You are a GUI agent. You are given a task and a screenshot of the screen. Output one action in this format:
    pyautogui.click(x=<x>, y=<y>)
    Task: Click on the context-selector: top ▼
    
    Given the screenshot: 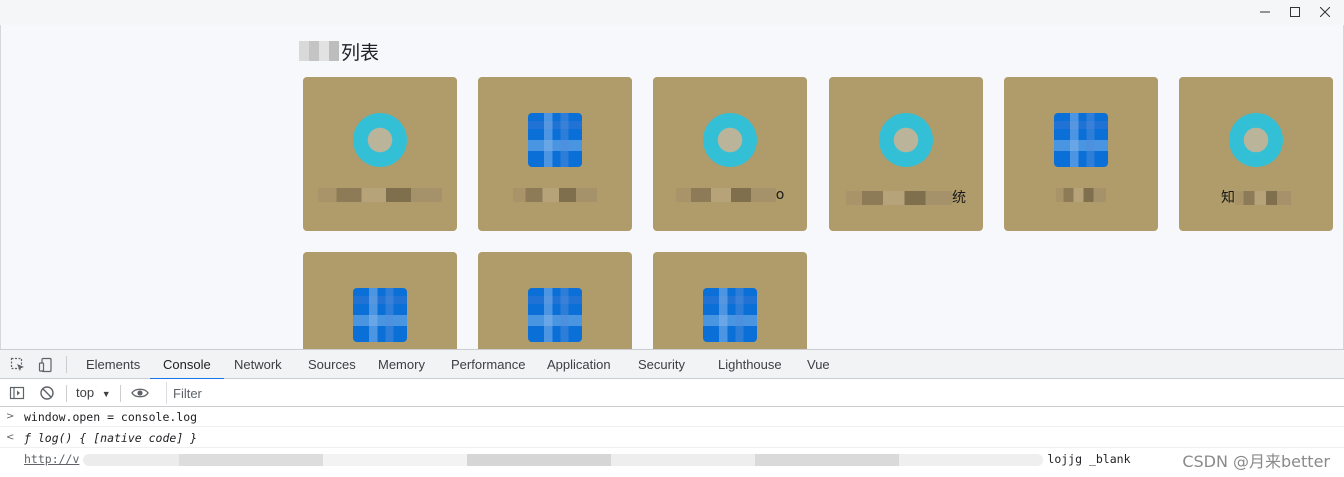 What is the action you would take?
    pyautogui.click(x=93, y=393)
    